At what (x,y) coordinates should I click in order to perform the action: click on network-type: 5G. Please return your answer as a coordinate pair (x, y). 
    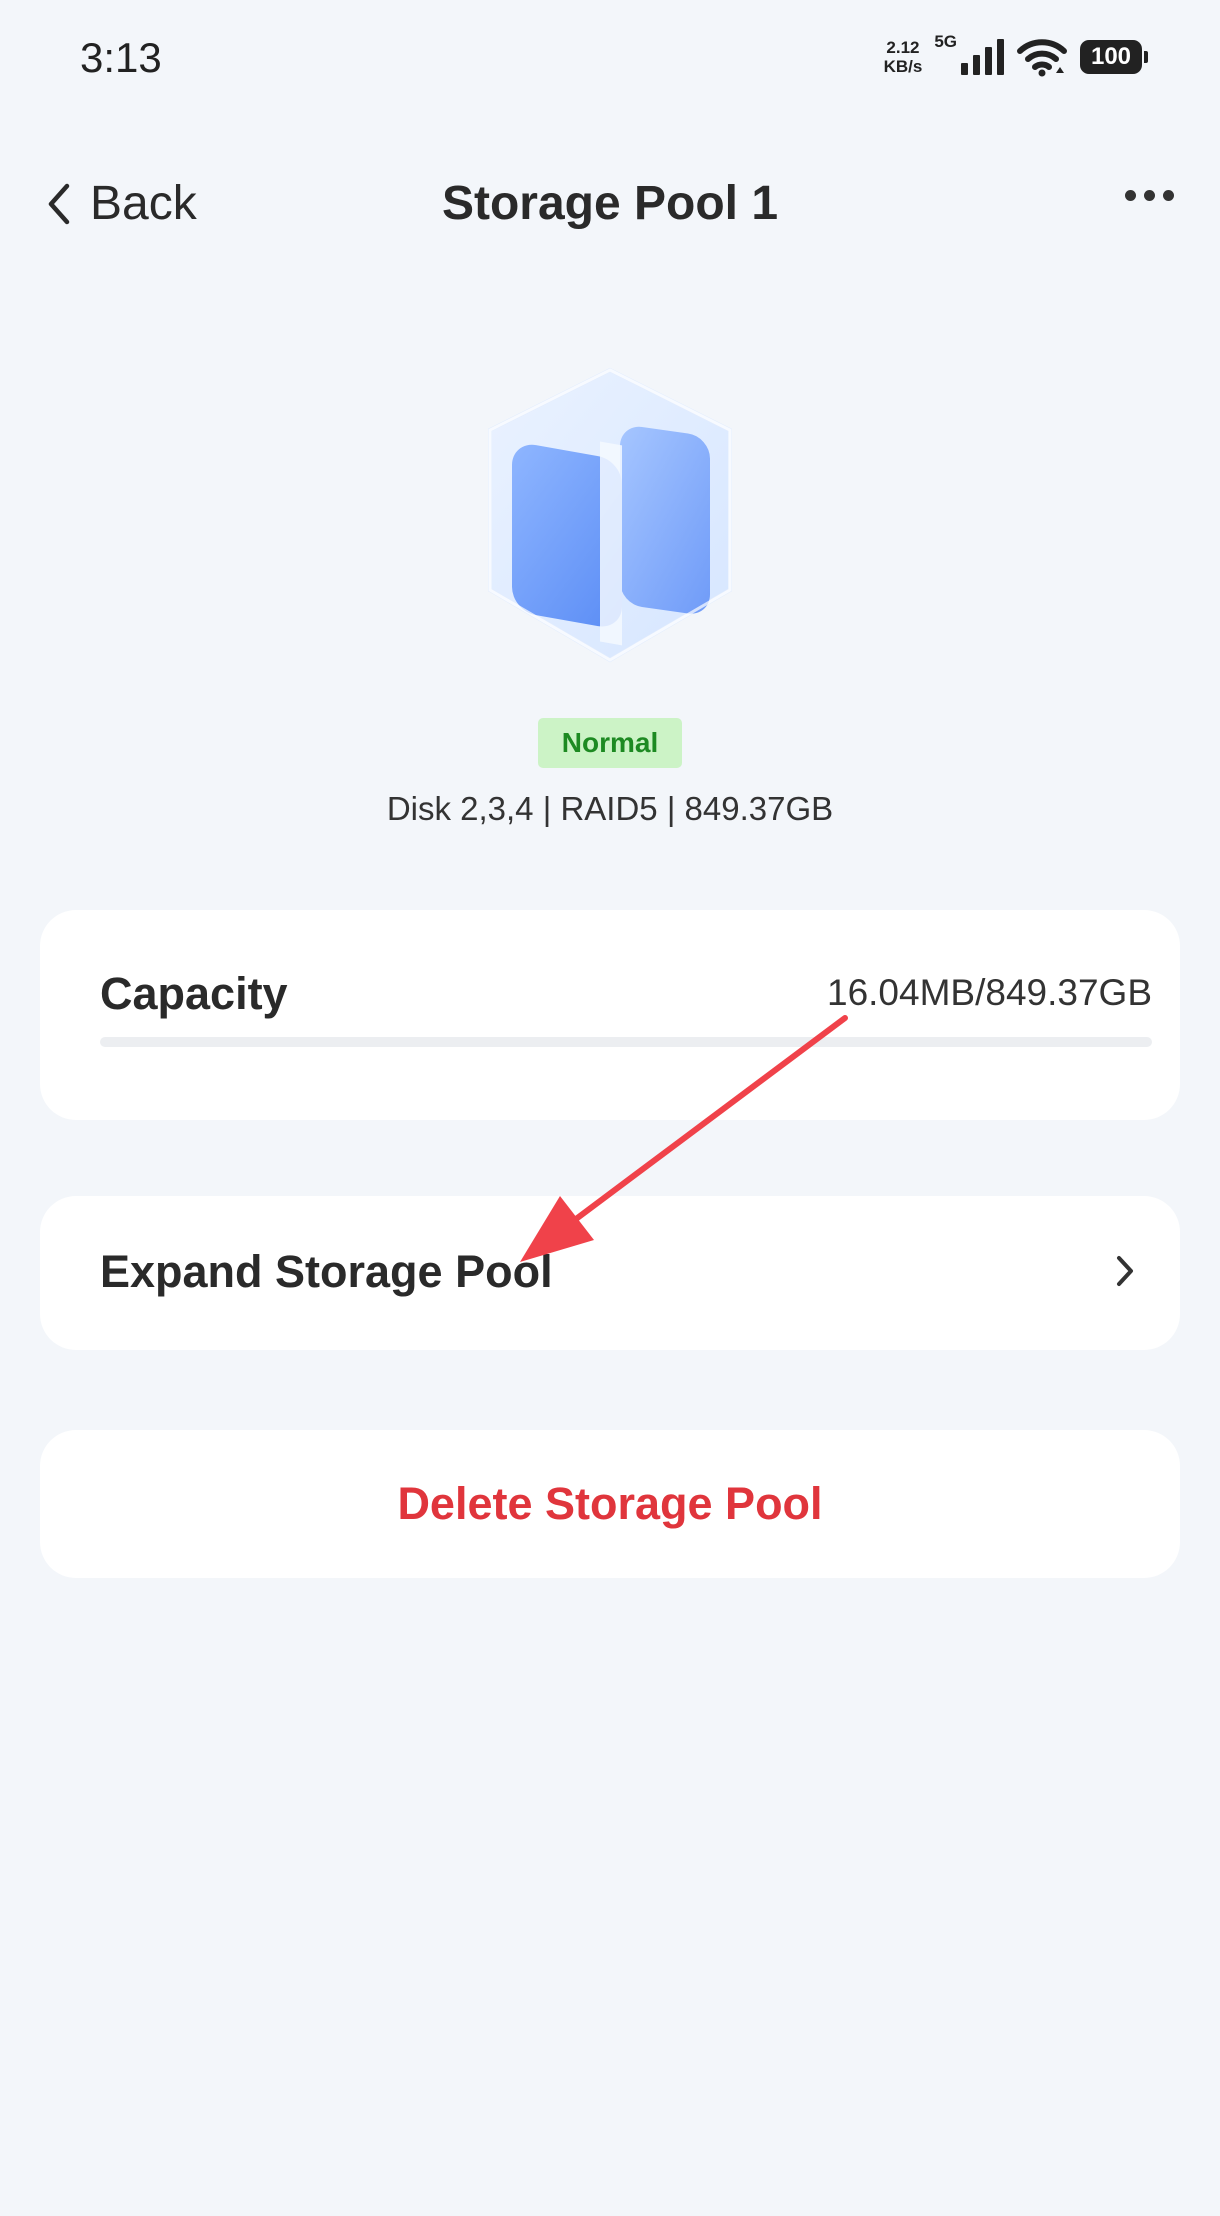
    Looking at the image, I should click on (945, 41).